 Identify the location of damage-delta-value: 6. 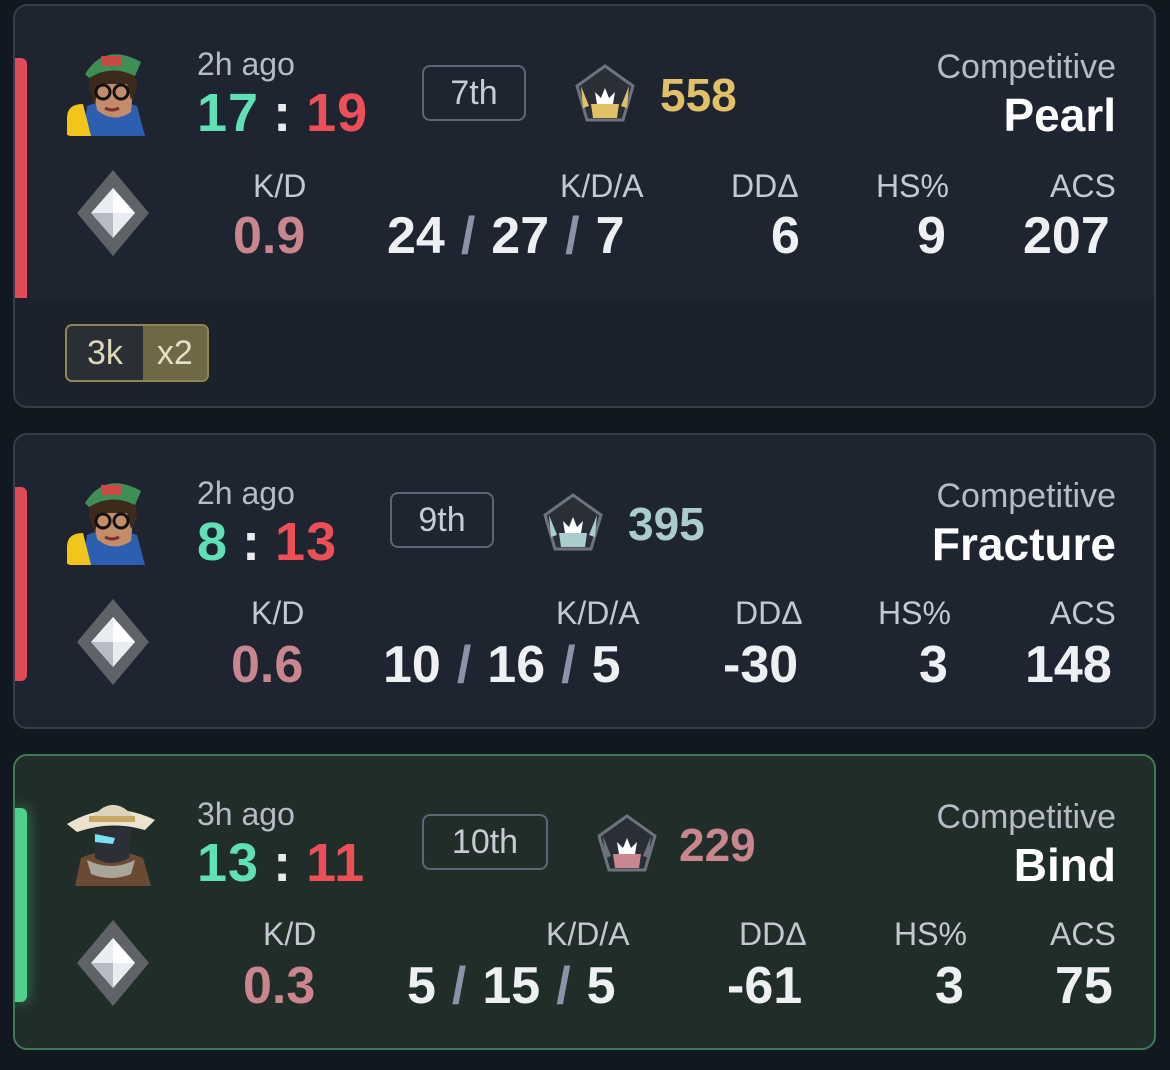
(785, 236).